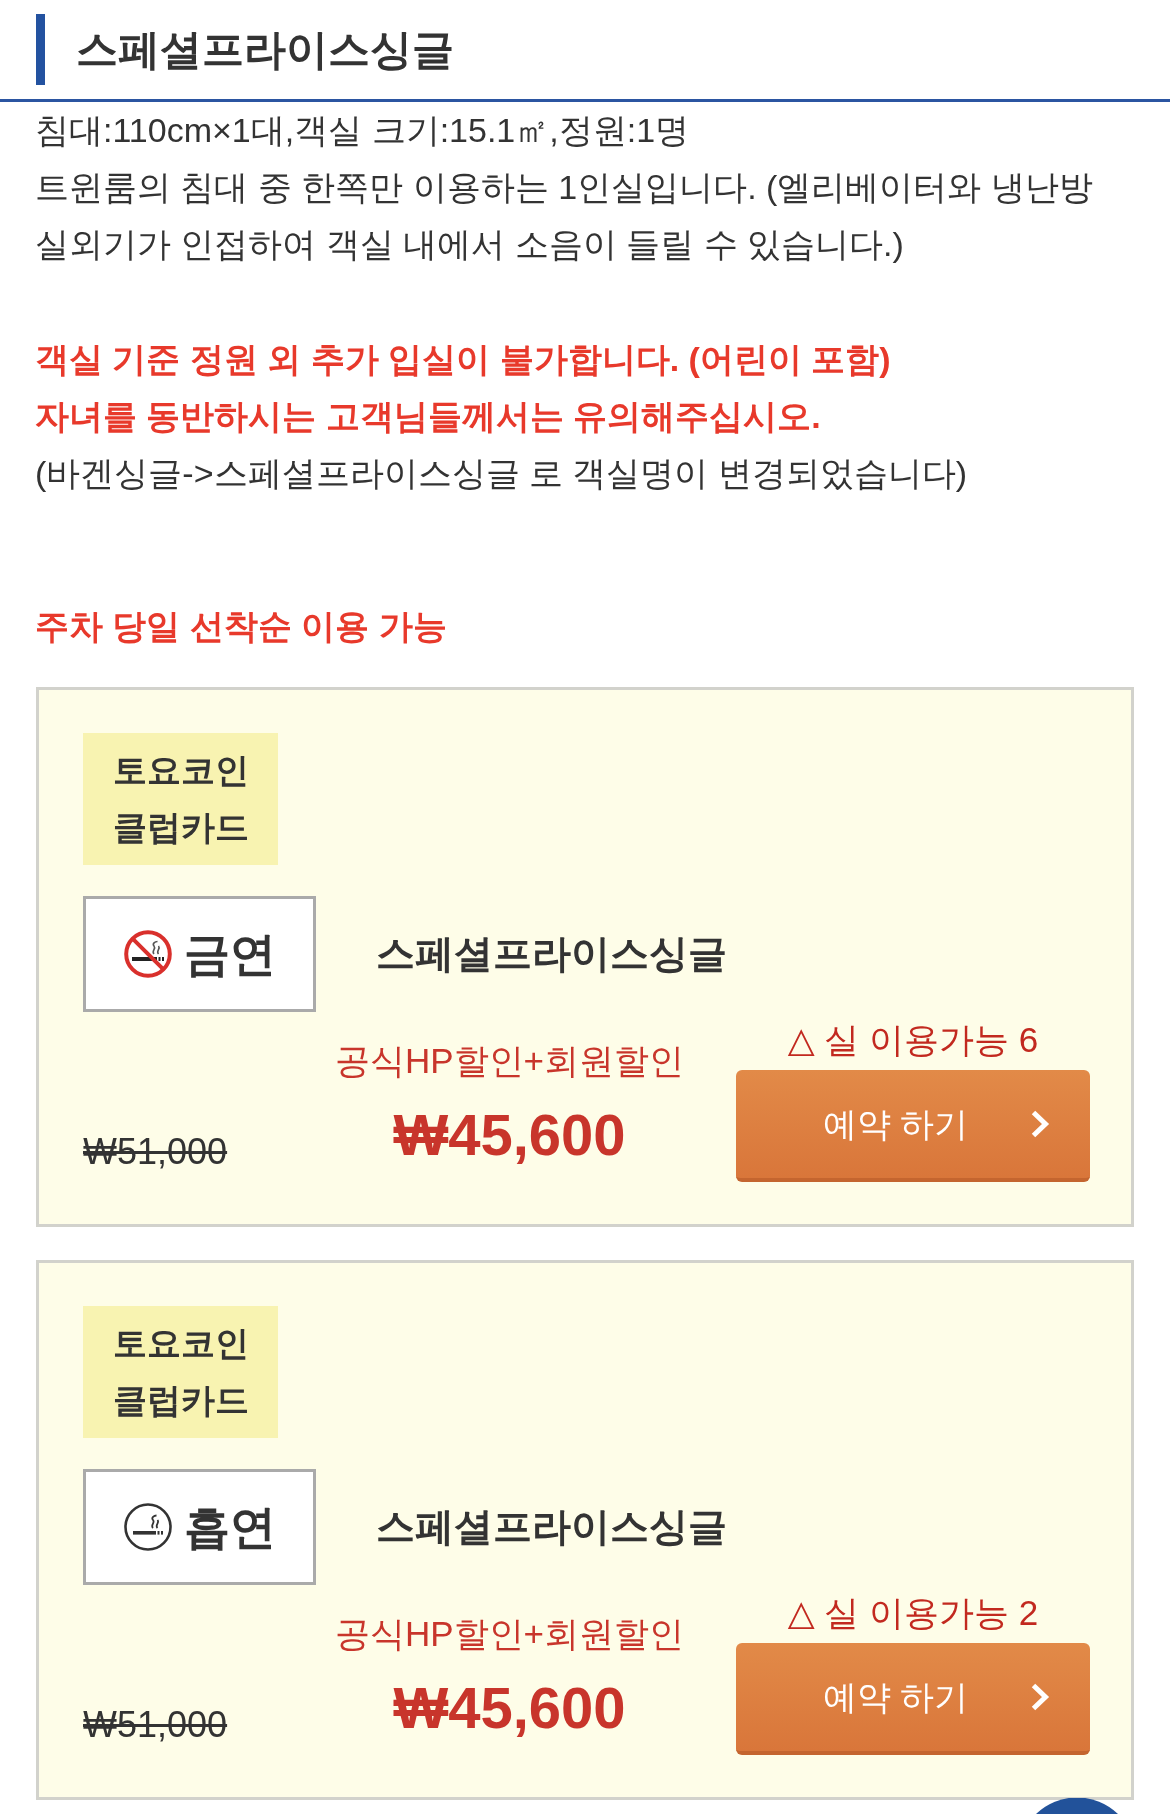 The width and height of the screenshot is (1170, 1814). Describe the element at coordinates (913, 1040) in the screenshot. I see `availability-text: △ 실 이용가능 6` at that location.